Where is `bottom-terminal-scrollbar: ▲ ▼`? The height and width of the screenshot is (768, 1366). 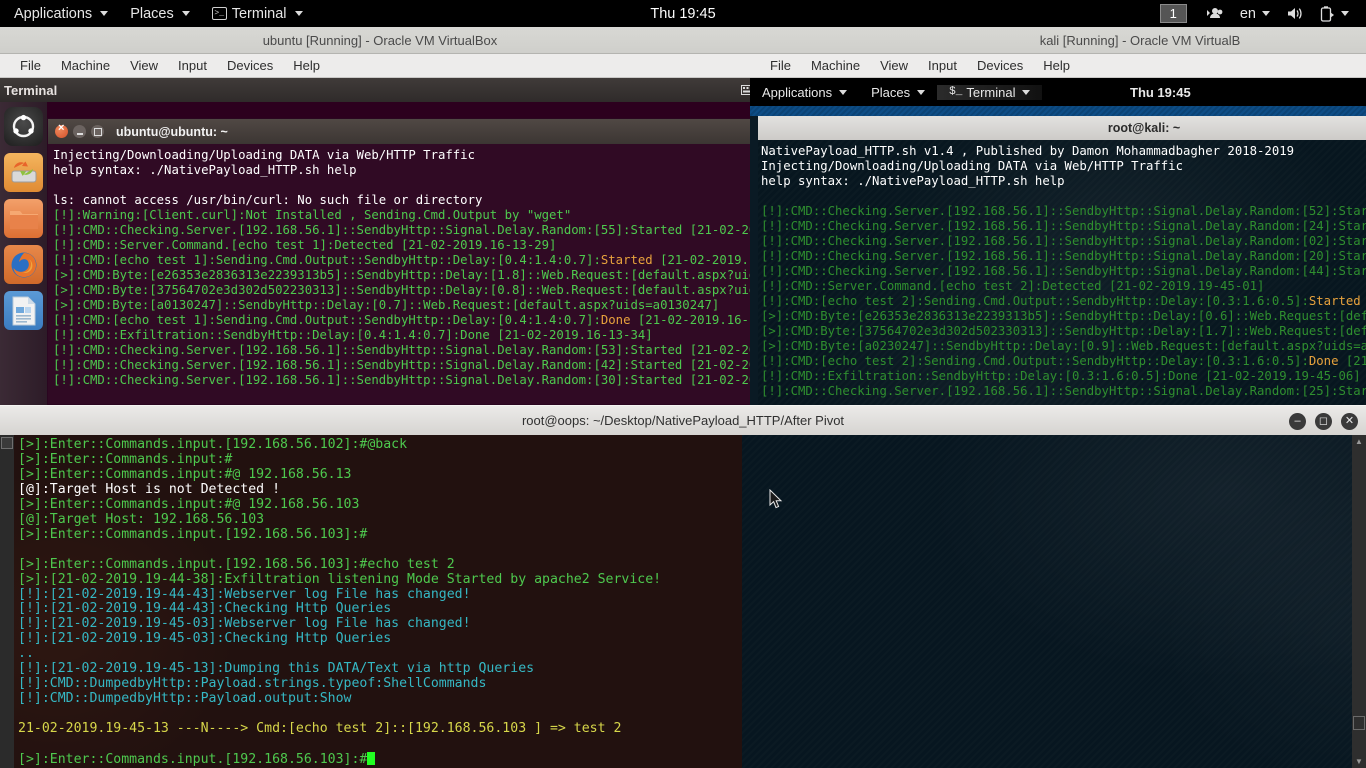
bottom-terminal-scrollbar: ▲ ▼ is located at coordinates (1359, 601).